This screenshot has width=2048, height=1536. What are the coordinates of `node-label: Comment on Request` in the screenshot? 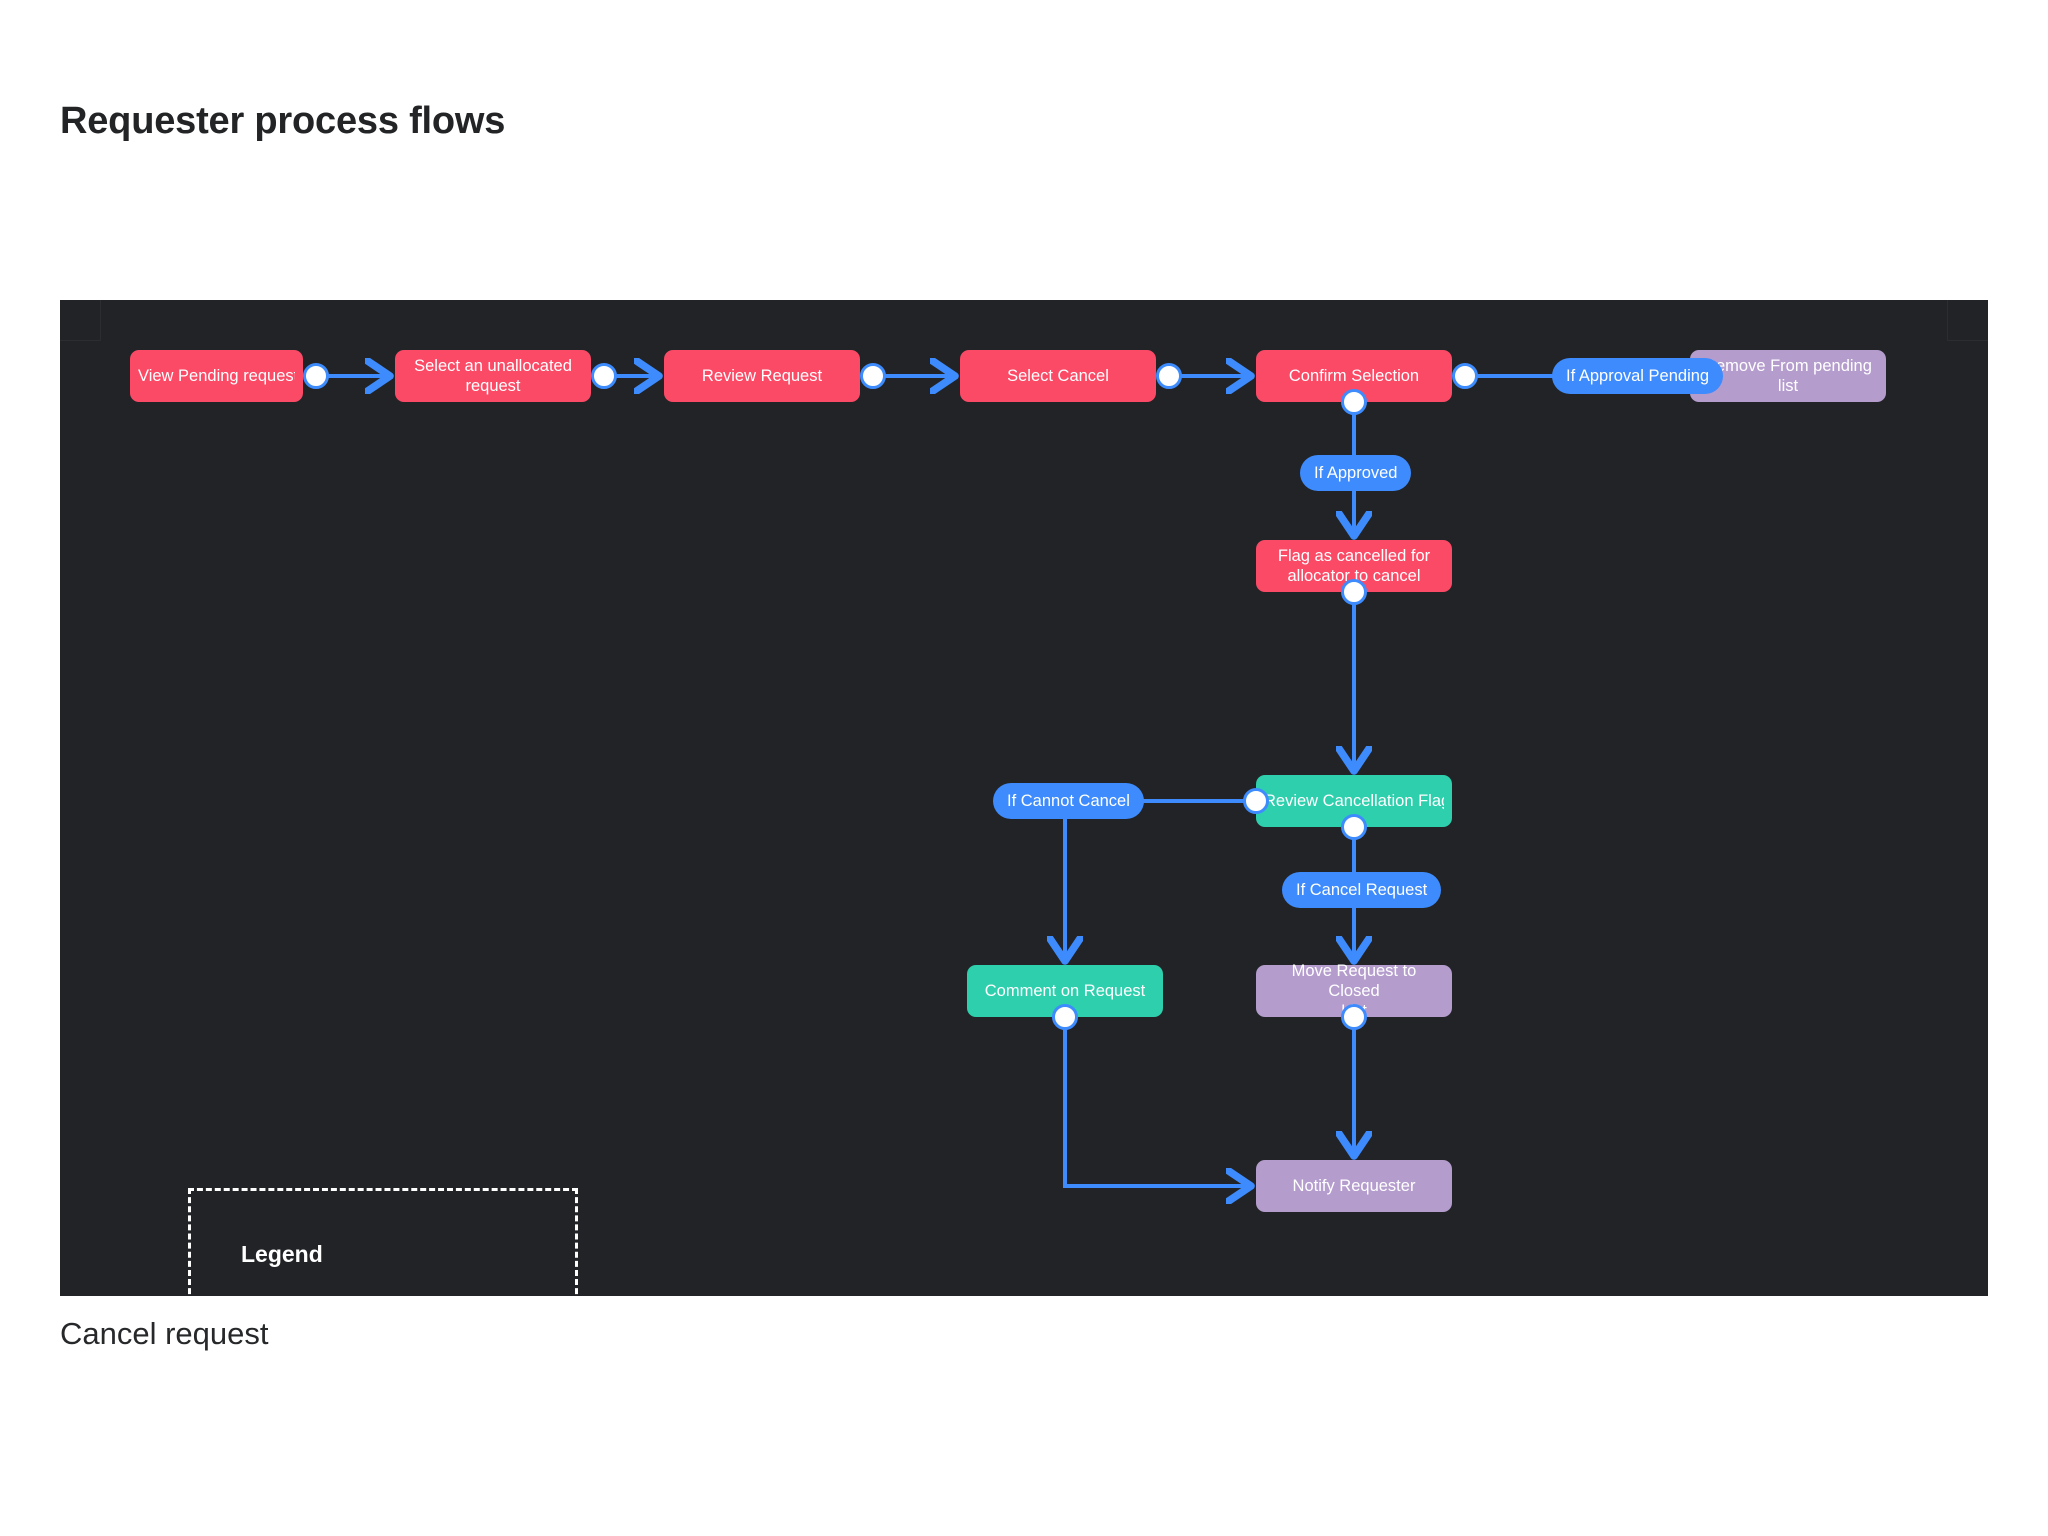 It's located at (1065, 990).